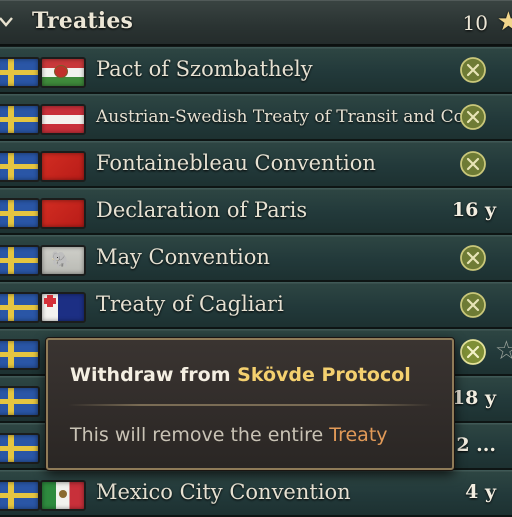 The width and height of the screenshot is (512, 517). Describe the element at coordinates (204, 69) in the screenshot. I see `treaty-name: Pact of Szombathely` at that location.